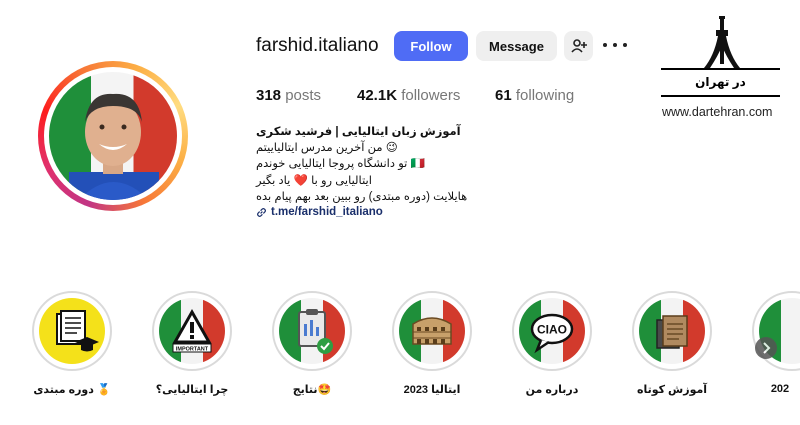 The width and height of the screenshot is (800, 425). What do you see at coordinates (314, 181) in the screenshot?
I see `bio-line: ایتالیایی رو با ❤️ یاد بگیر` at bounding box center [314, 181].